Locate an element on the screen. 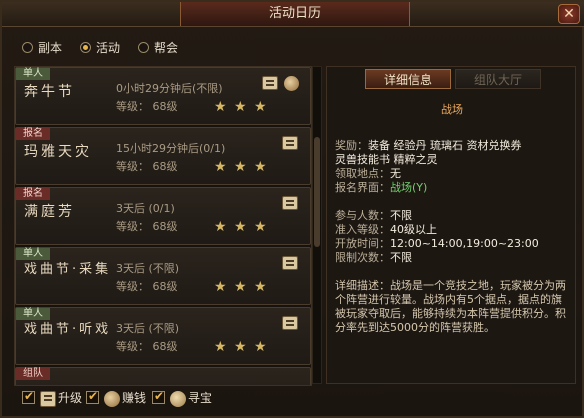 The width and height of the screenshot is (584, 418). rewards-value-2: 灵兽技能书 精粹之灵 is located at coordinates (386, 159).